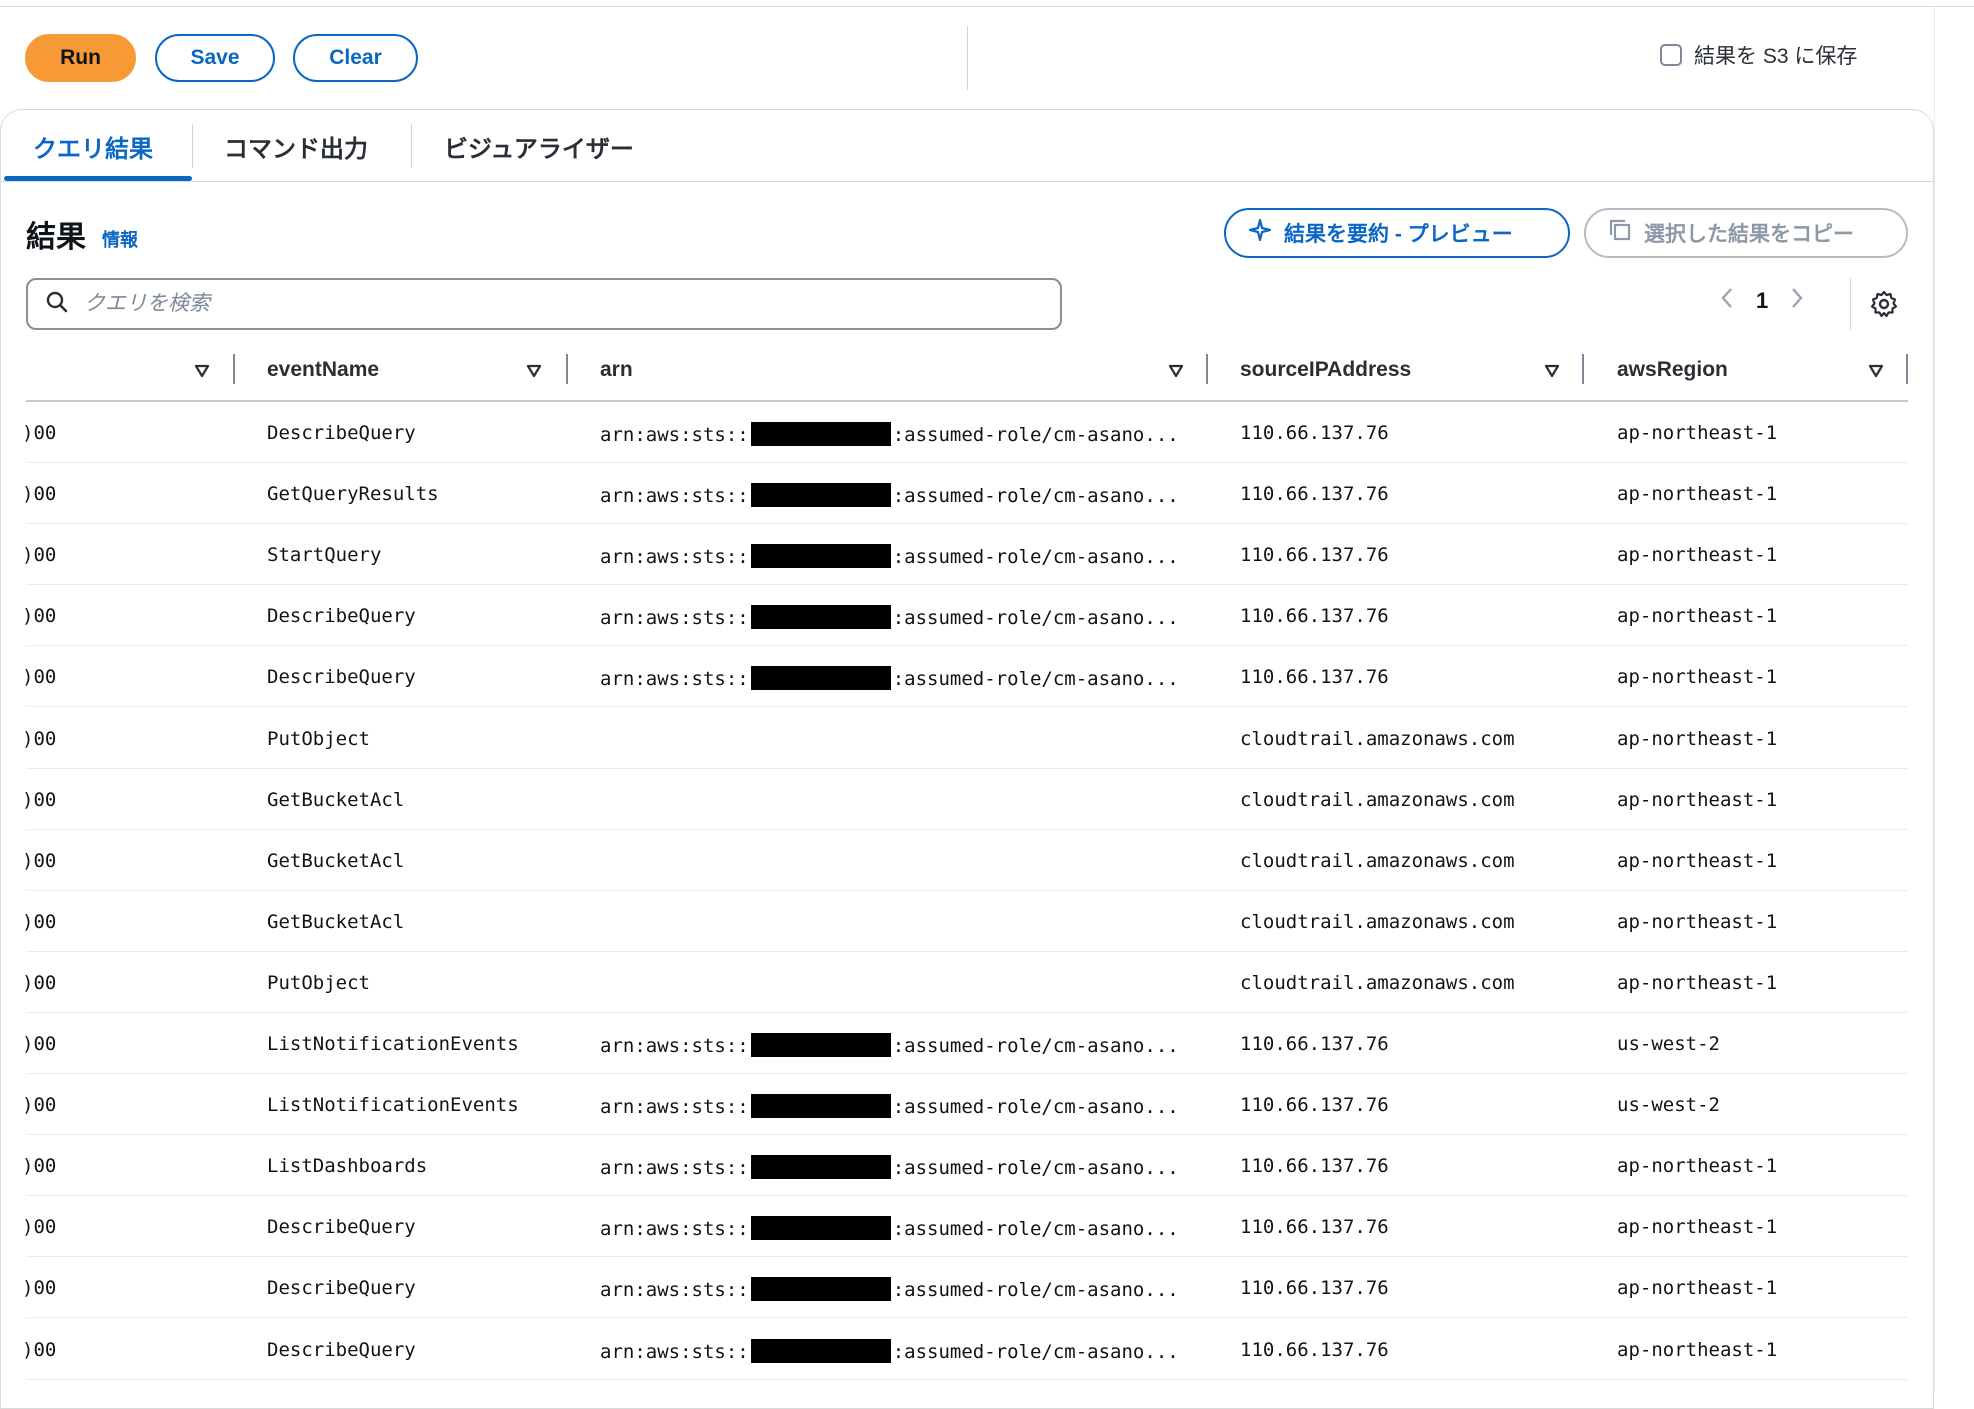 This screenshot has height=1409, width=1974. I want to click on copy-selected-results-button: 選択した結果をコピー, so click(1746, 233).